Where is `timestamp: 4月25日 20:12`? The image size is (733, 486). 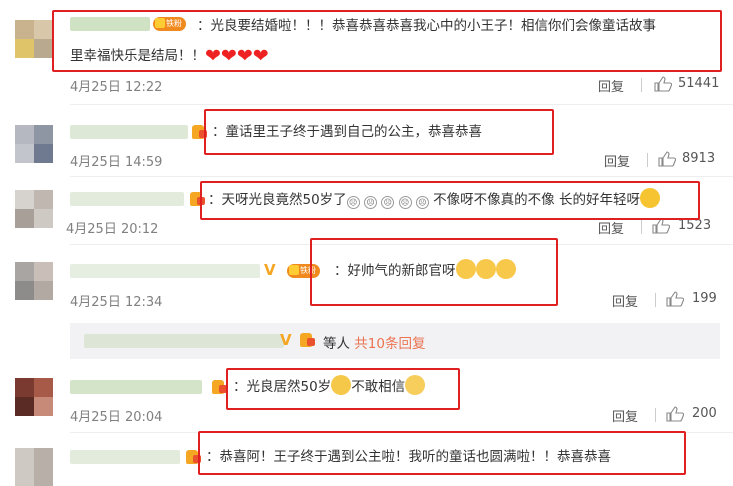 timestamp: 4月25日 20:12 is located at coordinates (112, 229).